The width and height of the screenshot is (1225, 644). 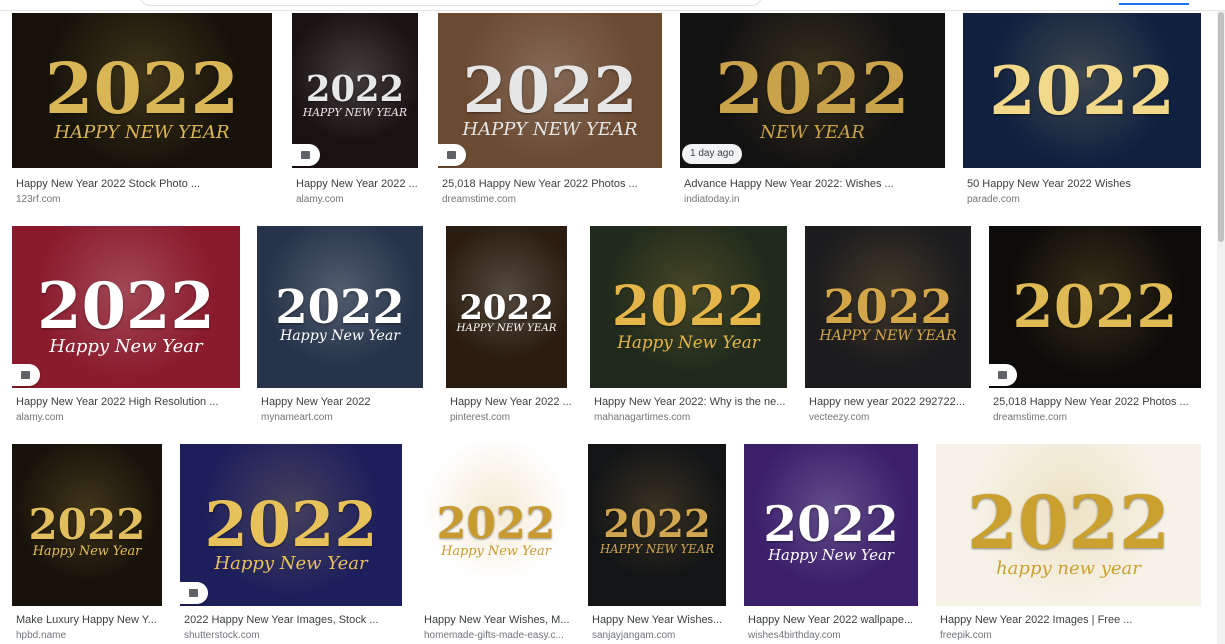 What do you see at coordinates (480, 417) in the screenshot?
I see `result-source: pinterest.com` at bounding box center [480, 417].